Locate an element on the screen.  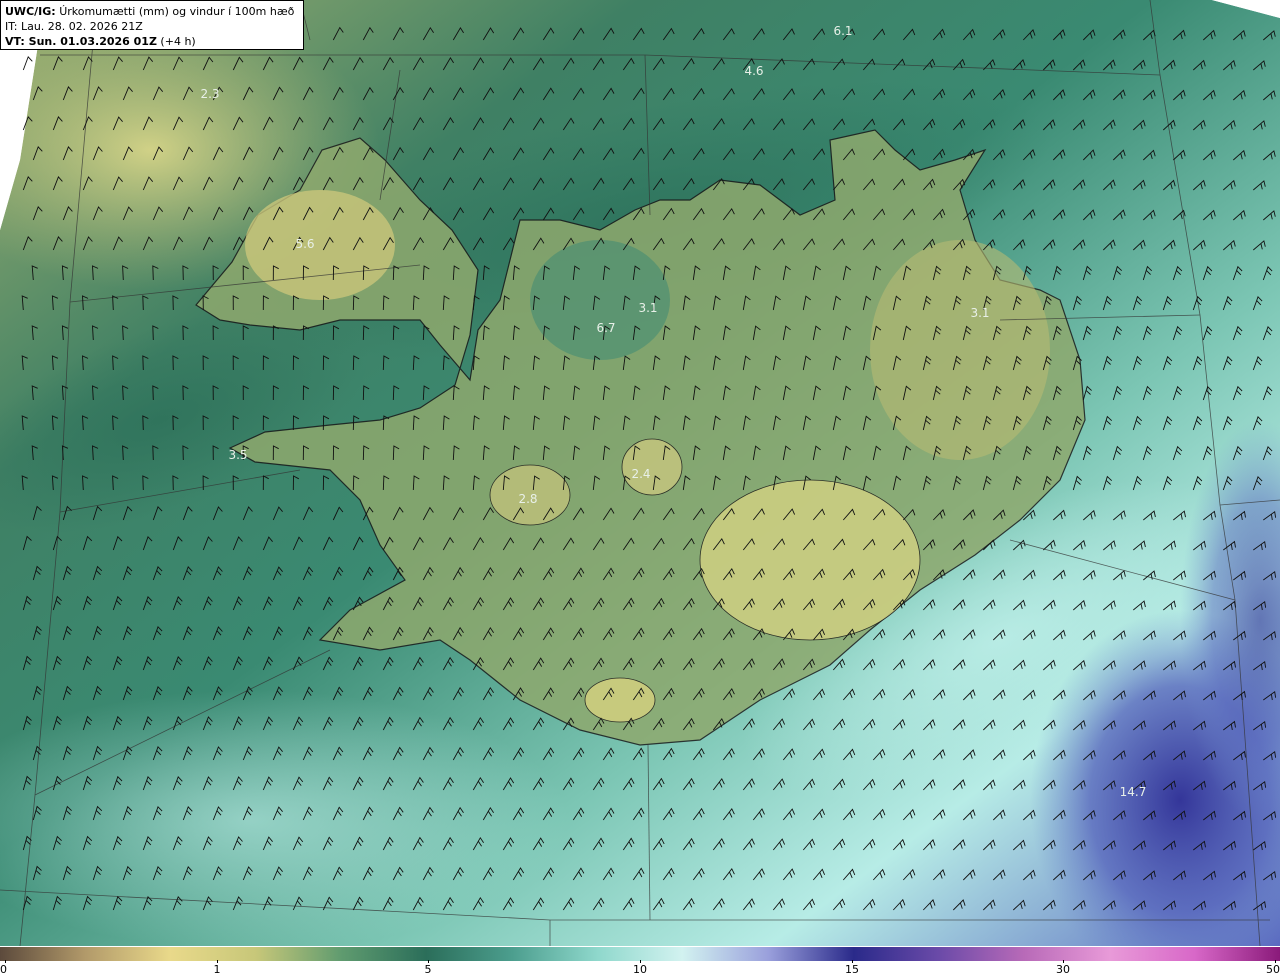
highland-westfjords is located at coordinates (320, 245).